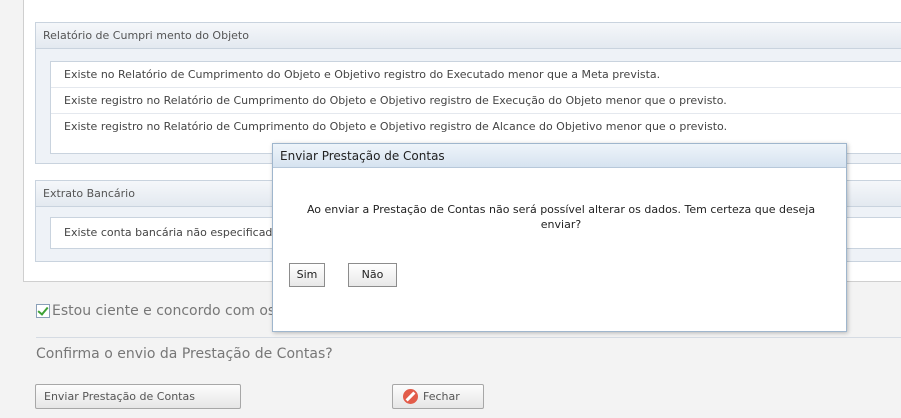 The width and height of the screenshot is (901, 418). I want to click on divider, so click(468, 337).